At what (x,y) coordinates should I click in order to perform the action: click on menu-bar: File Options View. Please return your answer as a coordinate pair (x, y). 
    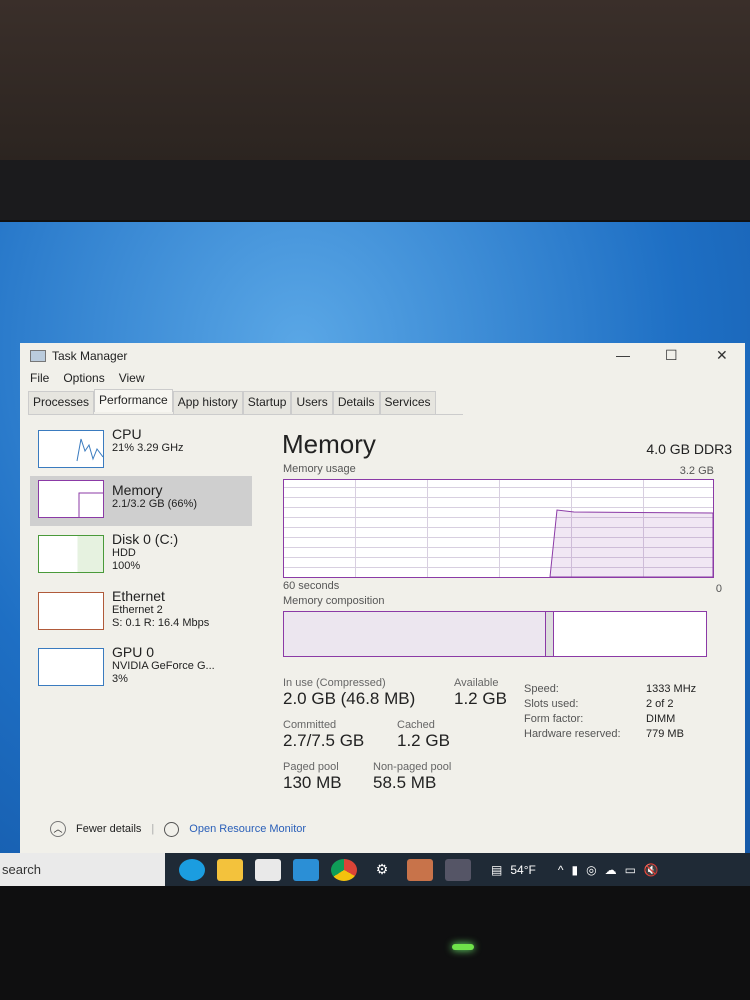
    Looking at the image, I should click on (382, 378).